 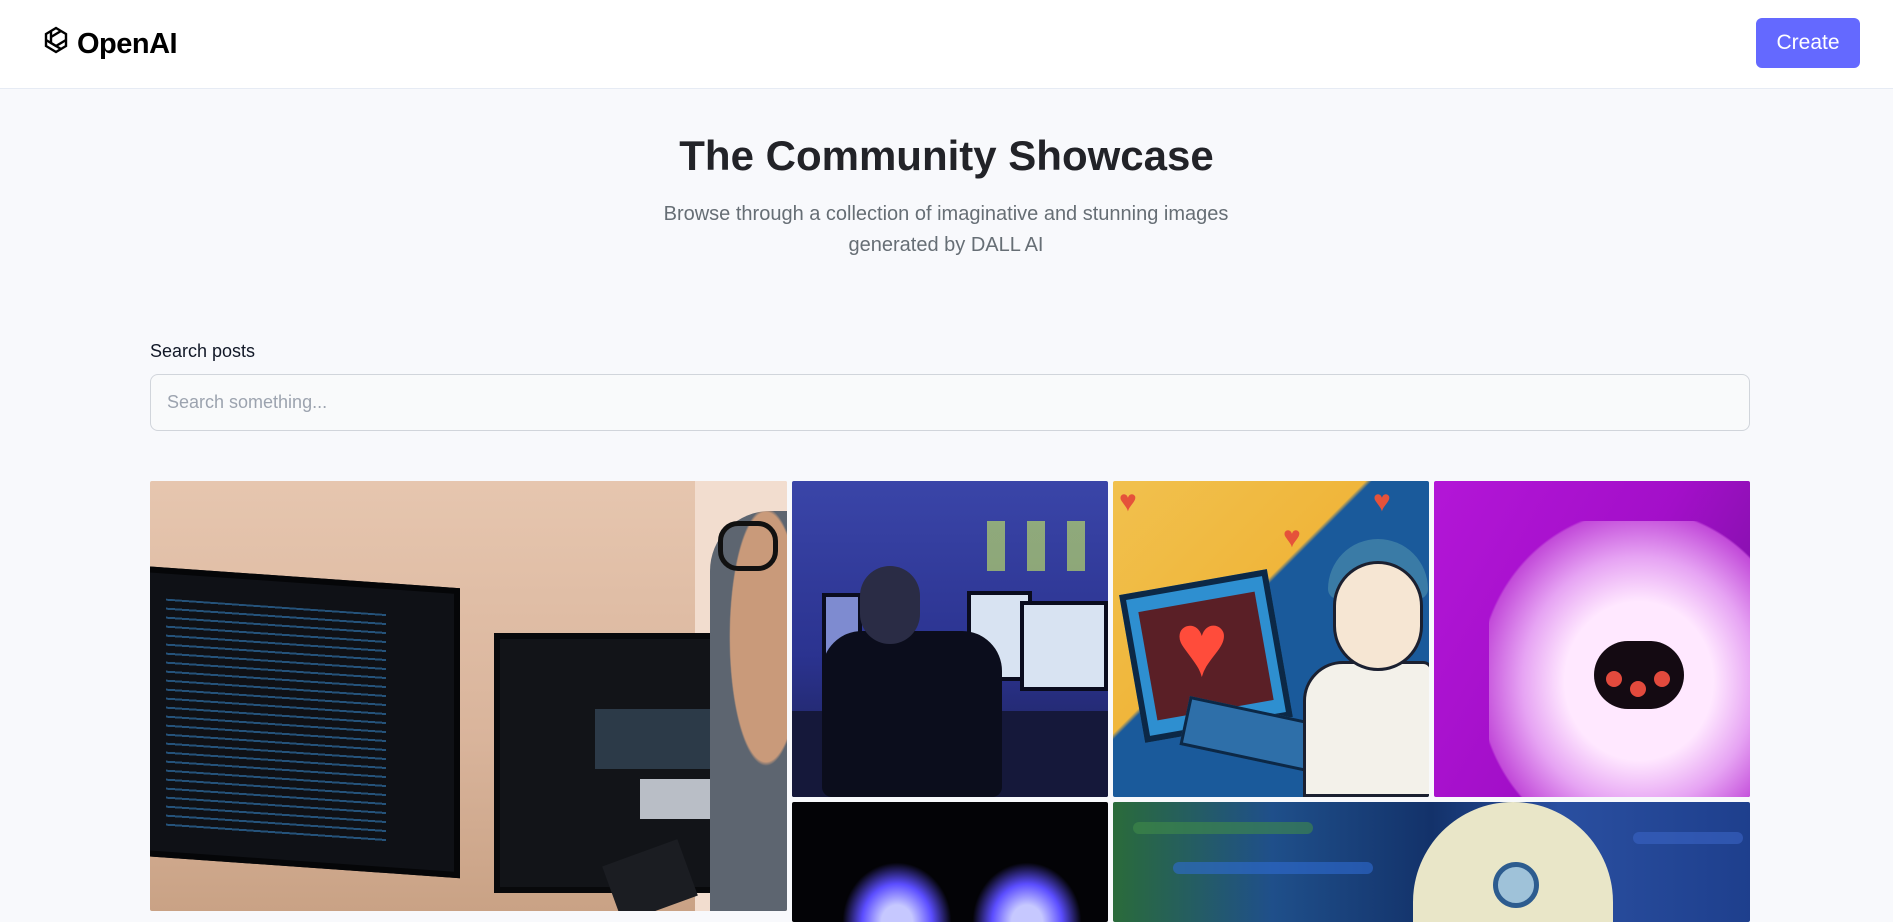 What do you see at coordinates (203, 351) in the screenshot?
I see `search-label: Search posts` at bounding box center [203, 351].